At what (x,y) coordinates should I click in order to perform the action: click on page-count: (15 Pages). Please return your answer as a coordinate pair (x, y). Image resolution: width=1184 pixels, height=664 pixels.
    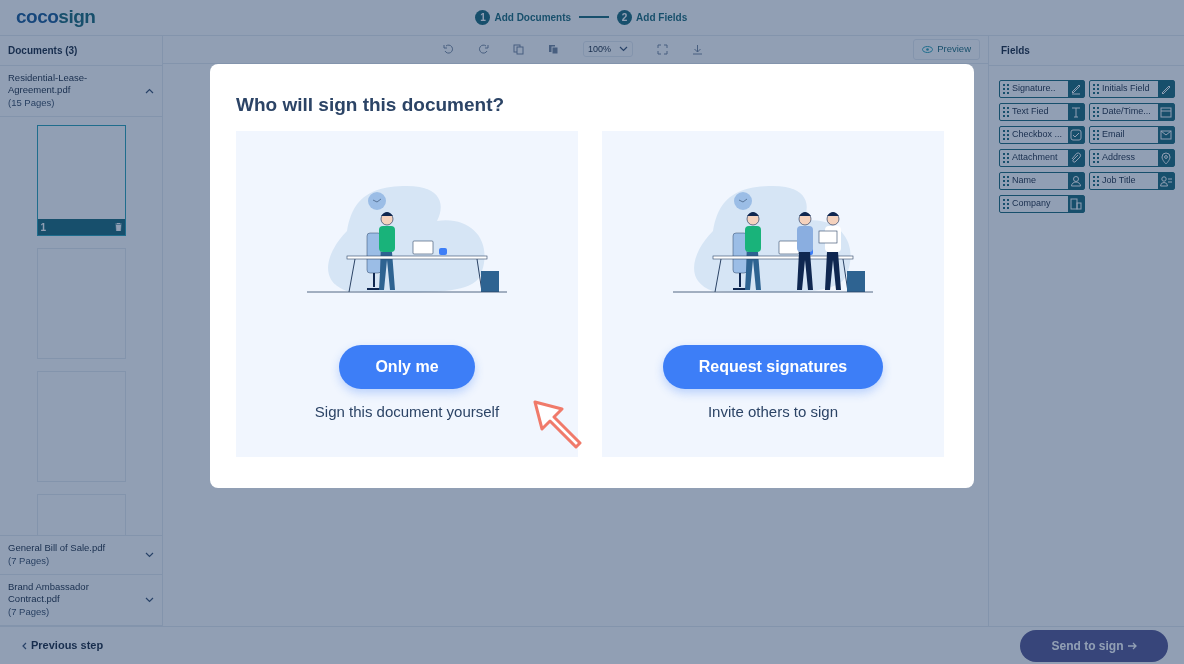
    Looking at the image, I should click on (32, 102).